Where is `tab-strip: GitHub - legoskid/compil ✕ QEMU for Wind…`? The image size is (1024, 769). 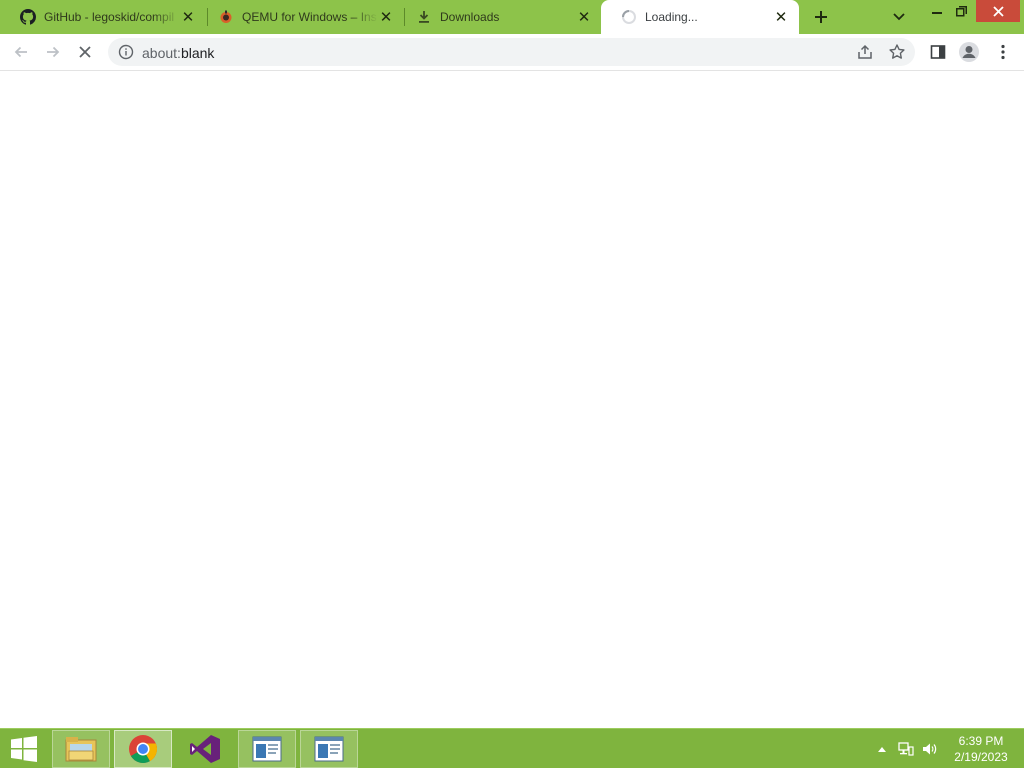 tab-strip: GitHub - legoskid/compil ✕ QEMU for Wind… is located at coordinates (512, 17).